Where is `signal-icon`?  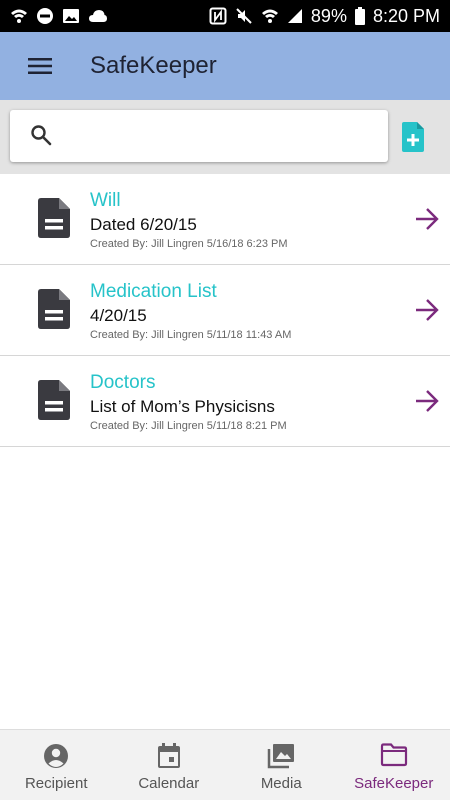
signal-icon is located at coordinates (294, 16).